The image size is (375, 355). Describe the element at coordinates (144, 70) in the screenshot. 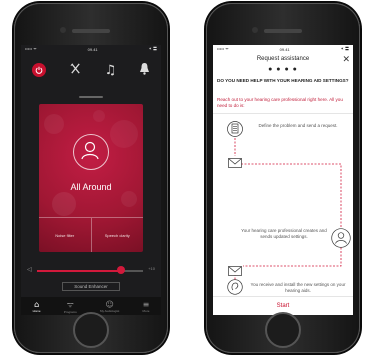

I see `bell-icon` at that location.